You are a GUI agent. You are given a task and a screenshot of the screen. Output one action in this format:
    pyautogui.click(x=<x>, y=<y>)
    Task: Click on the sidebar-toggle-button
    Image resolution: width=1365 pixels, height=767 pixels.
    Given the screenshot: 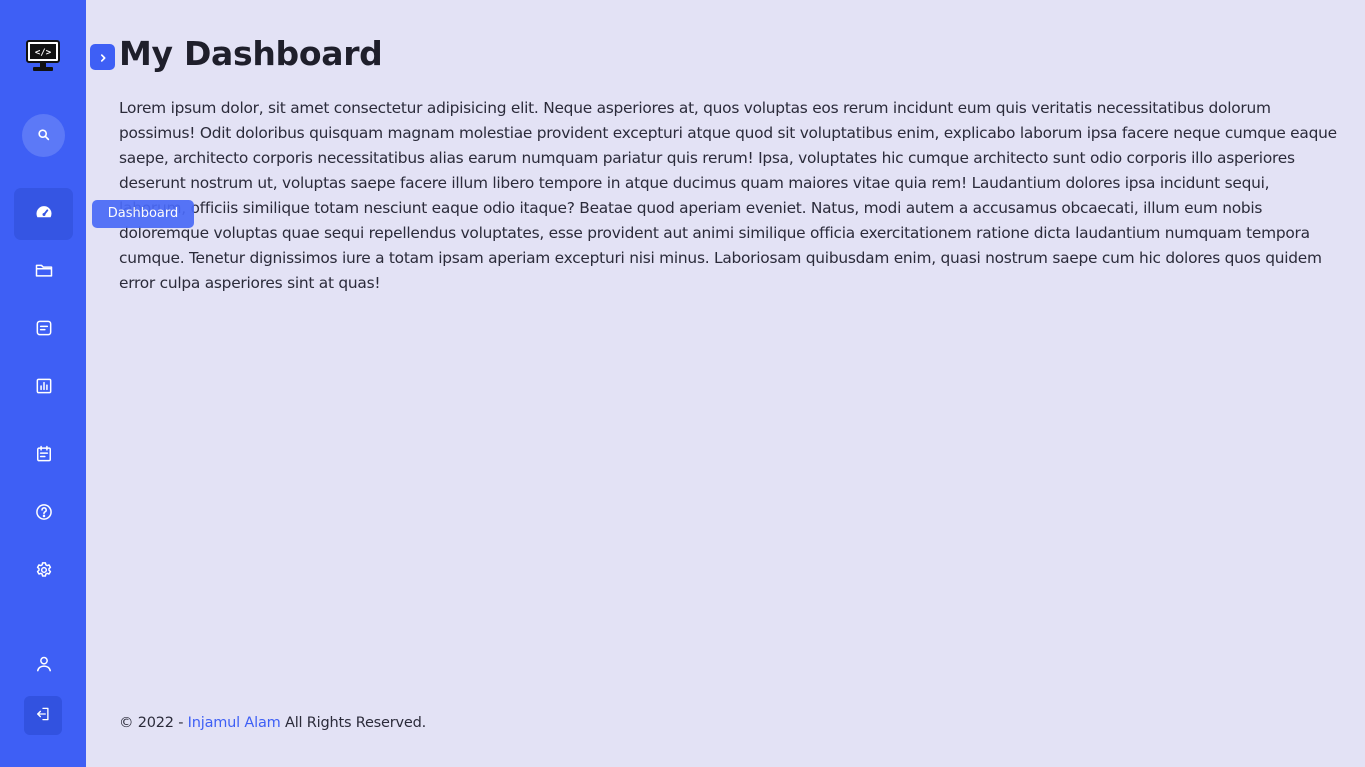 What is the action you would take?
    pyautogui.click(x=102, y=57)
    